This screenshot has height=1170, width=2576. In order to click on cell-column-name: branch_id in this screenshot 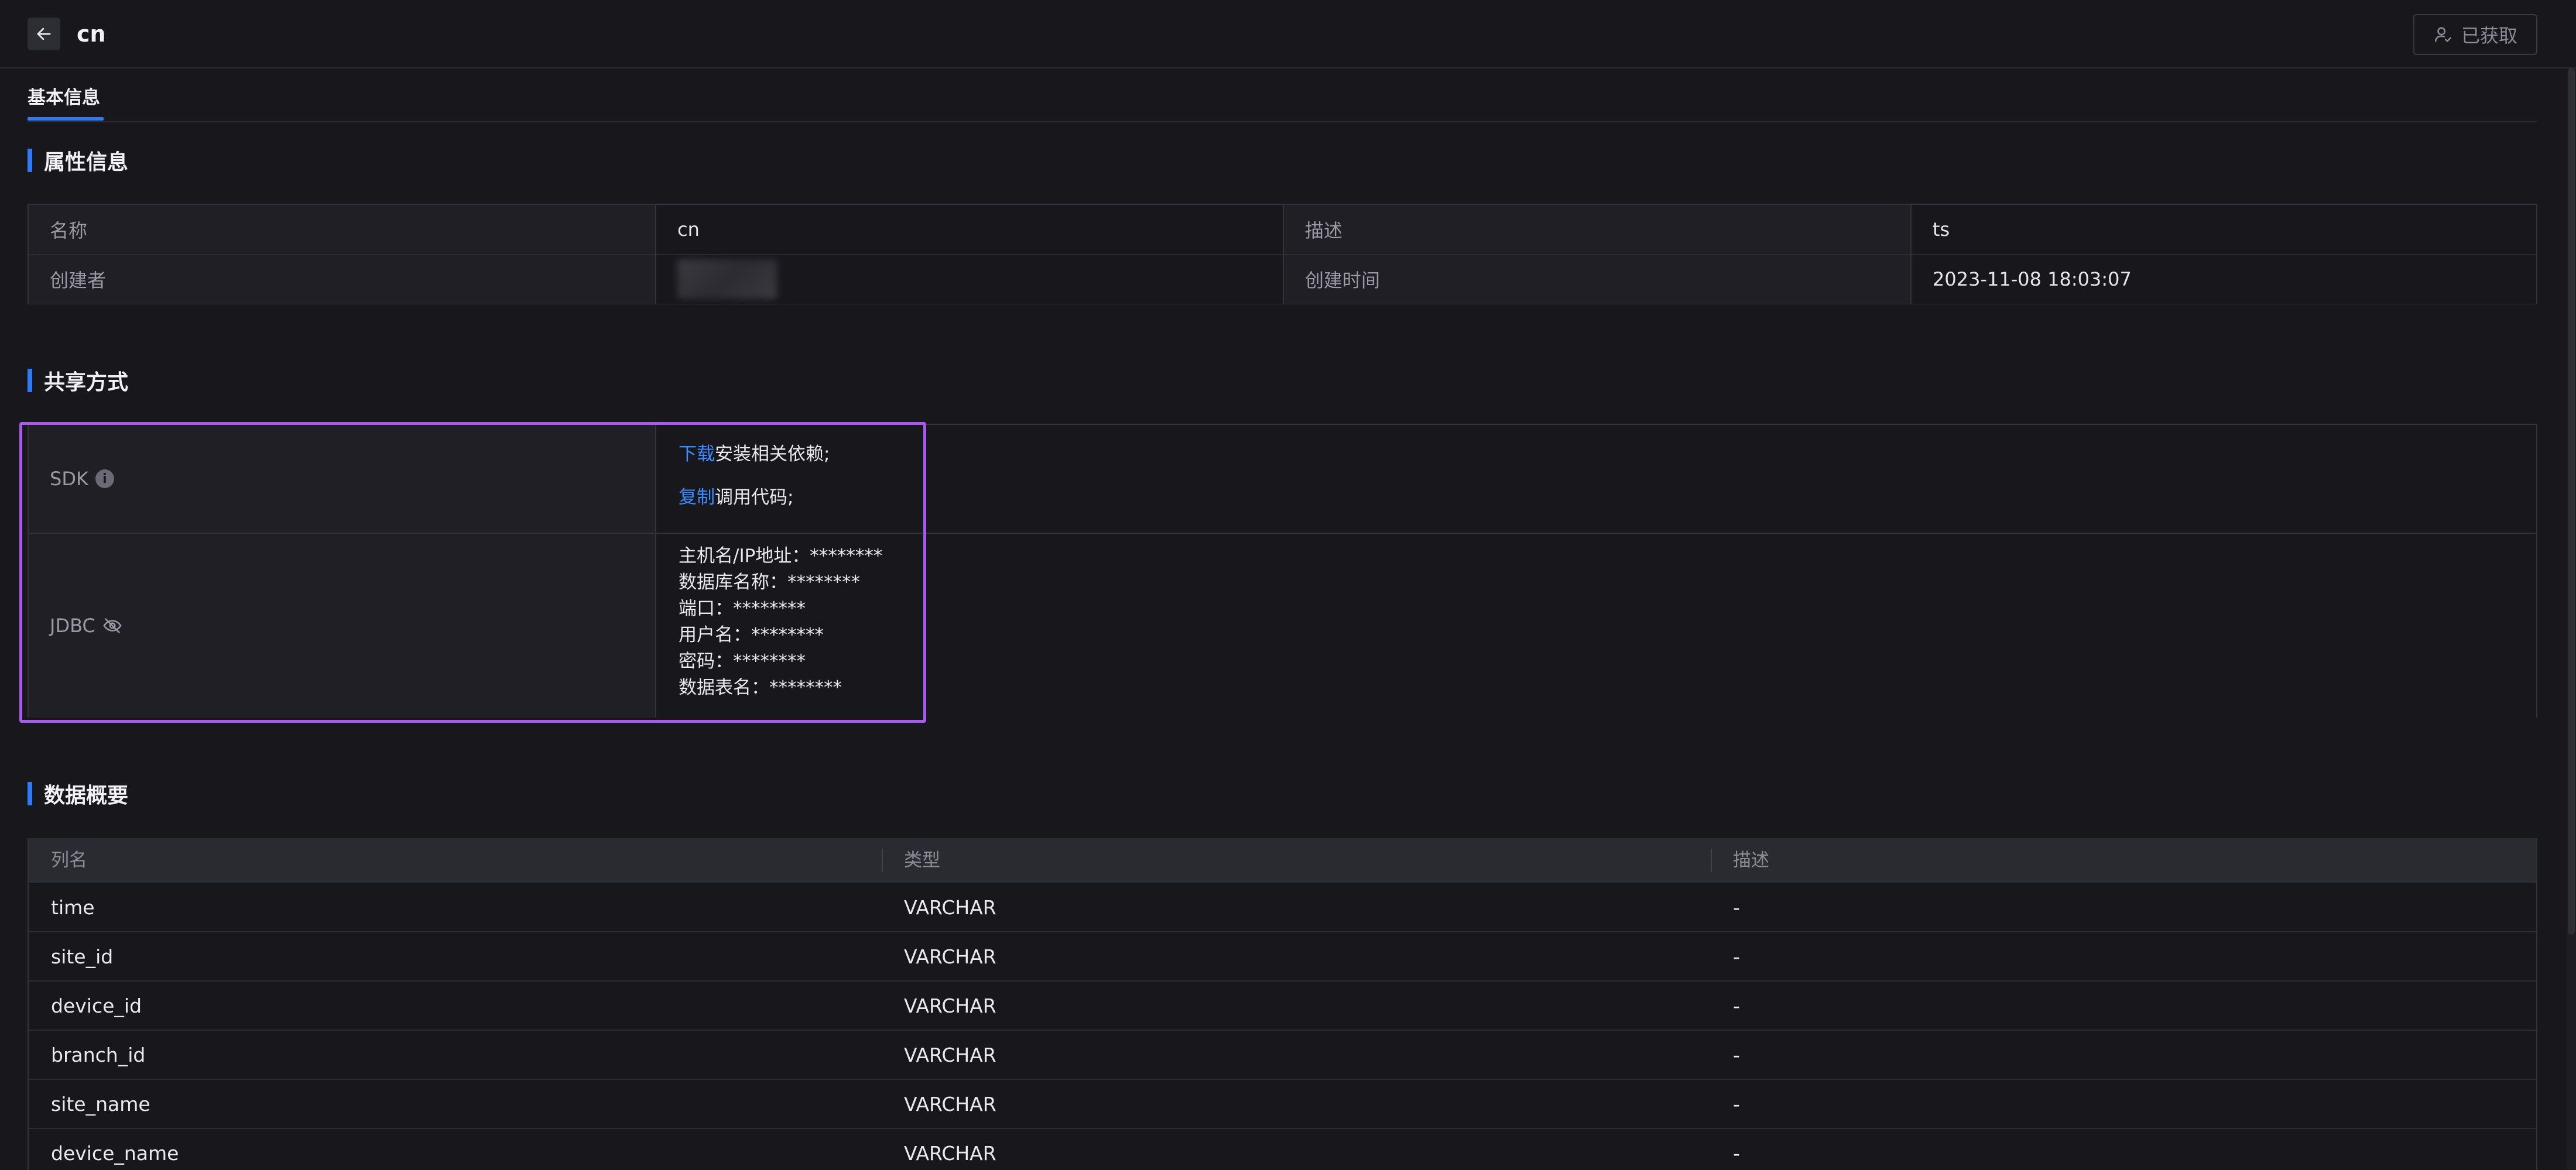, I will do `click(98, 1055)`.